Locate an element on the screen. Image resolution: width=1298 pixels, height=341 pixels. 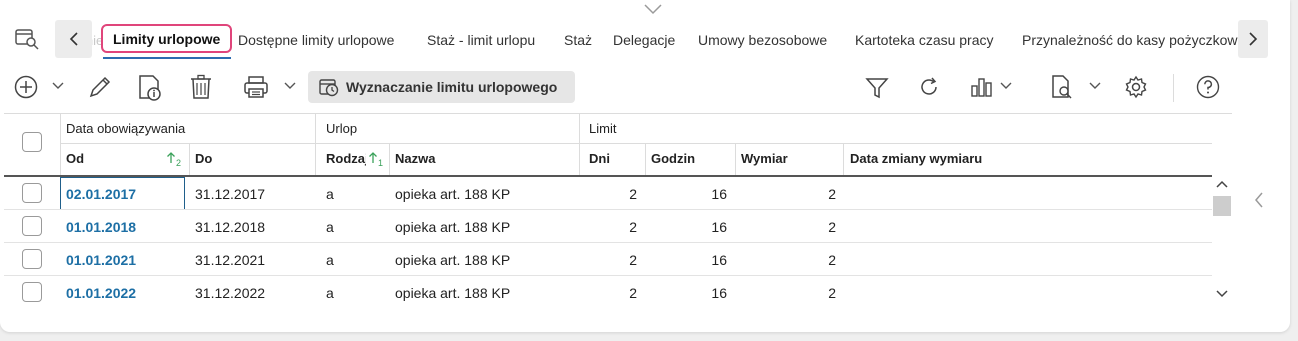
help-button is located at coordinates (1208, 87).